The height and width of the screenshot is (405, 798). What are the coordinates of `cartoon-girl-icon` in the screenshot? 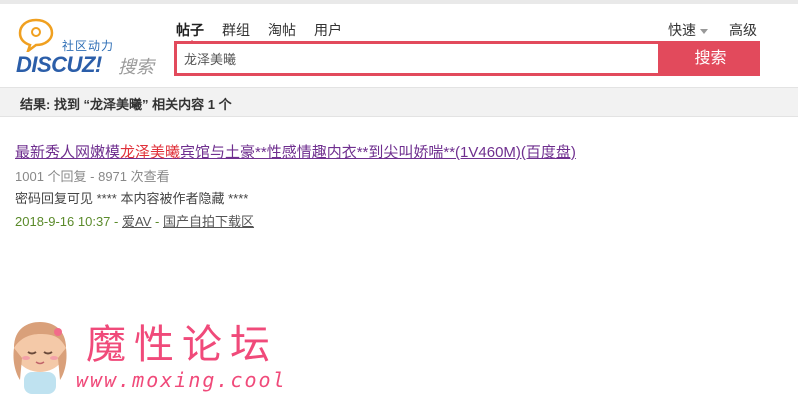 It's located at (40, 358).